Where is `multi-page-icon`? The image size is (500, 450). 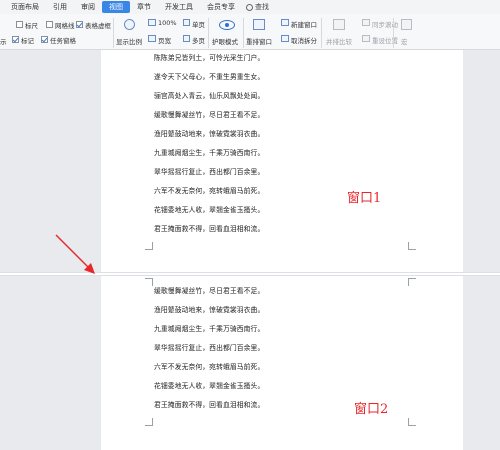
multi-page-icon is located at coordinates (186, 38).